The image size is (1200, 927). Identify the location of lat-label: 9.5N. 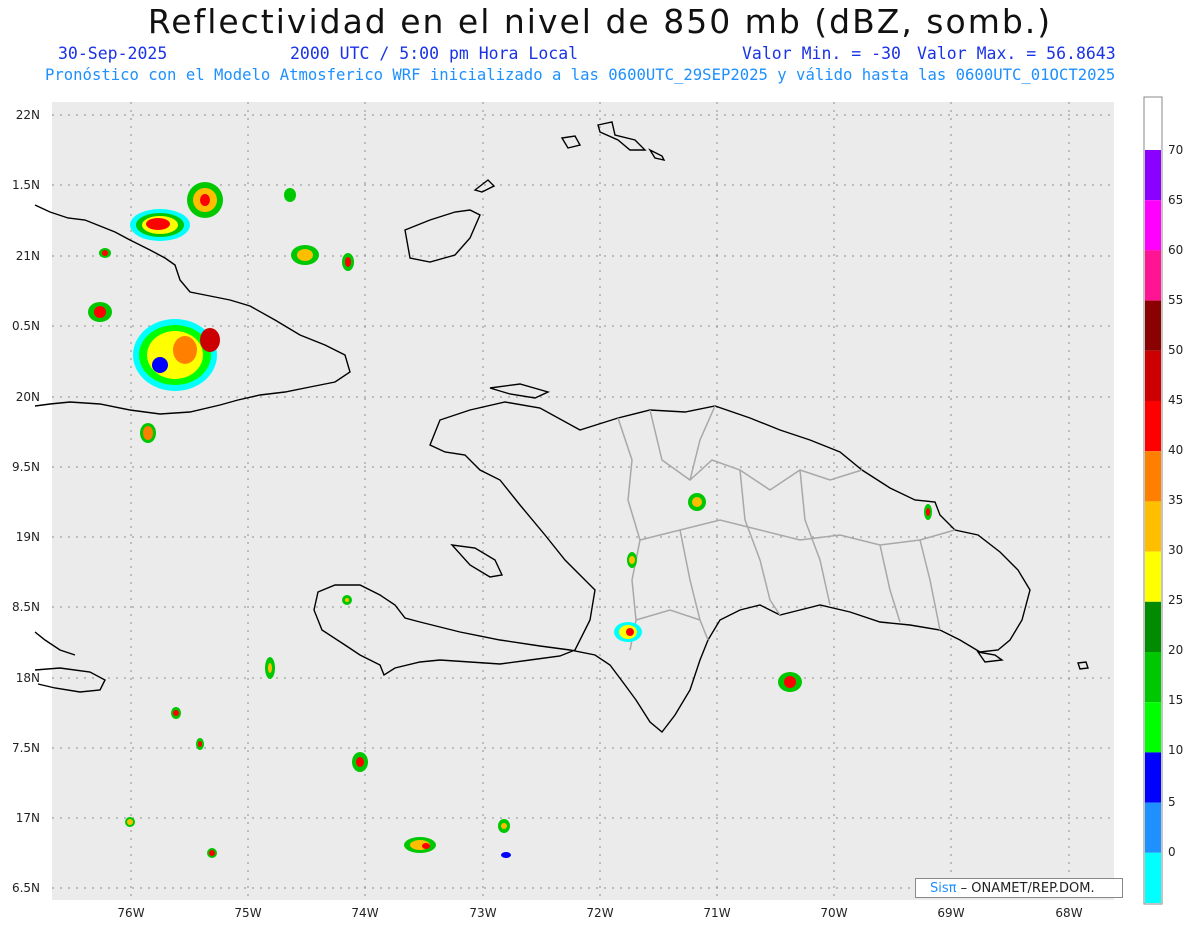
(25, 467).